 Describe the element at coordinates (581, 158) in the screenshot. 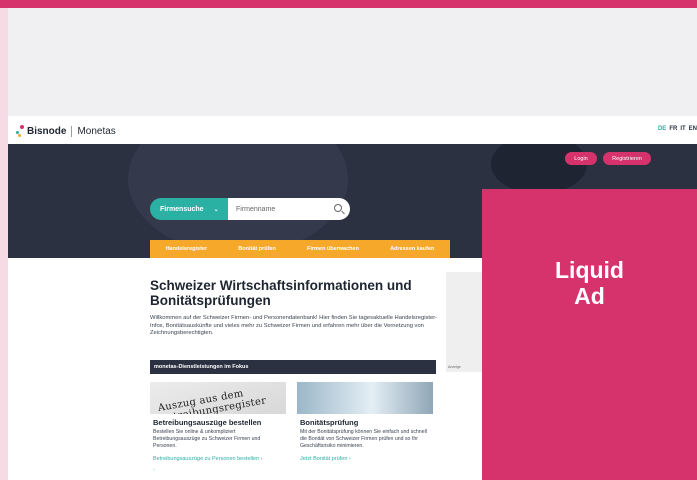

I see `login-button: Login` at that location.